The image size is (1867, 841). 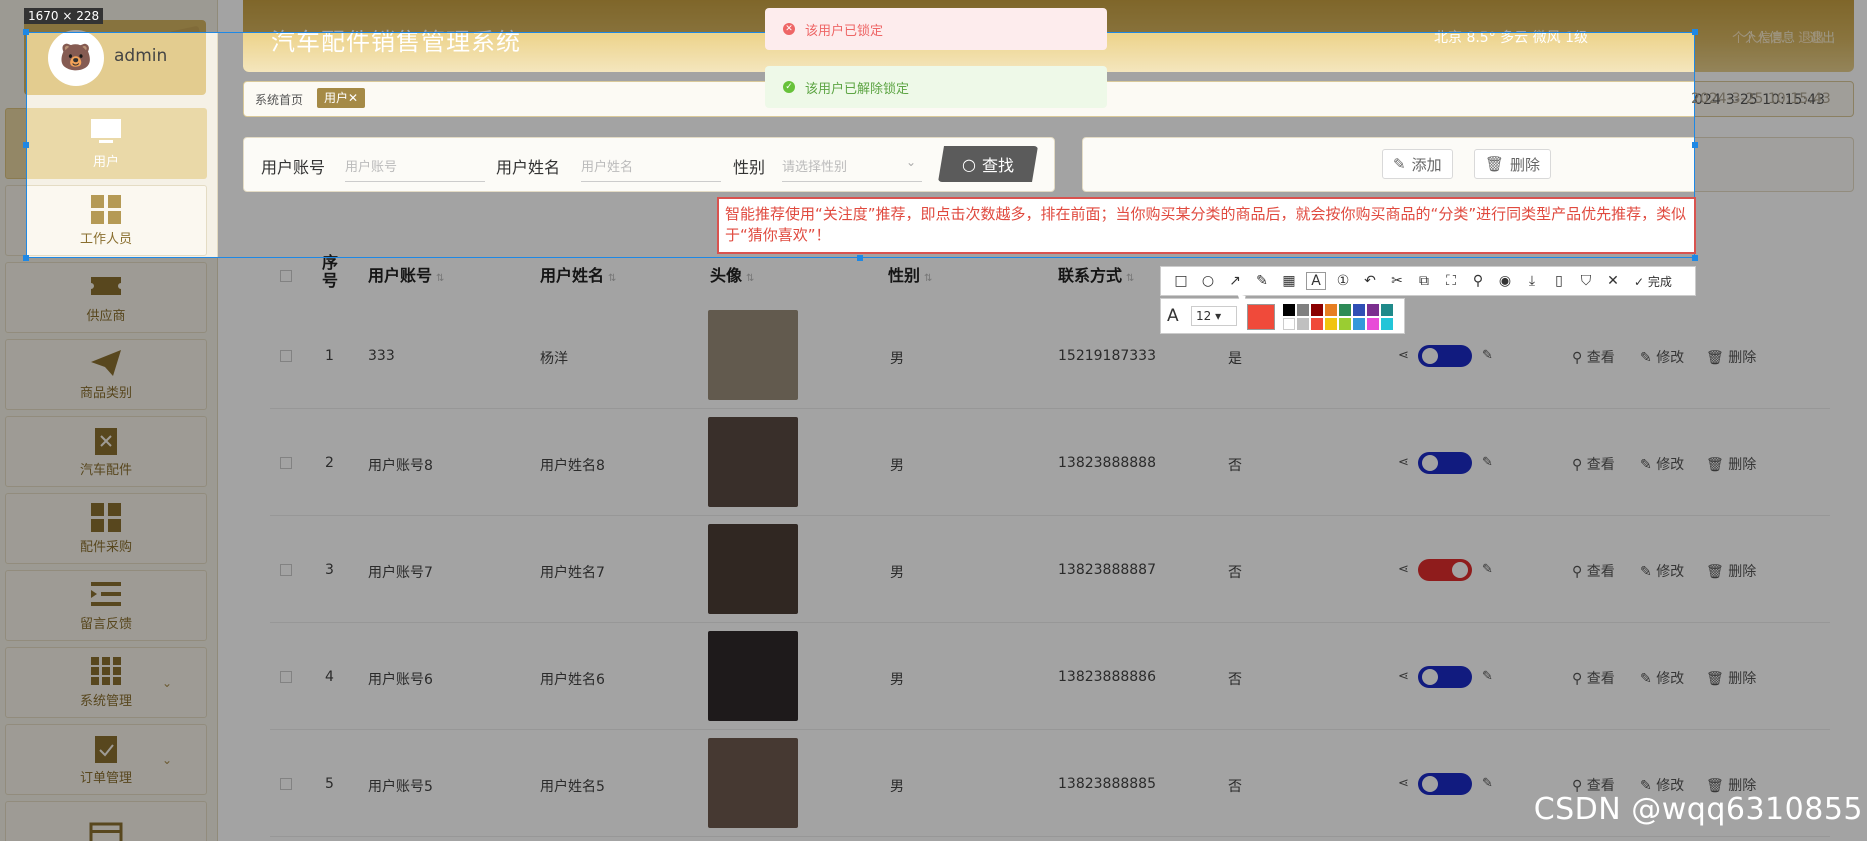 I want to click on rectangle-tool-icon: □, so click(x=1181, y=281).